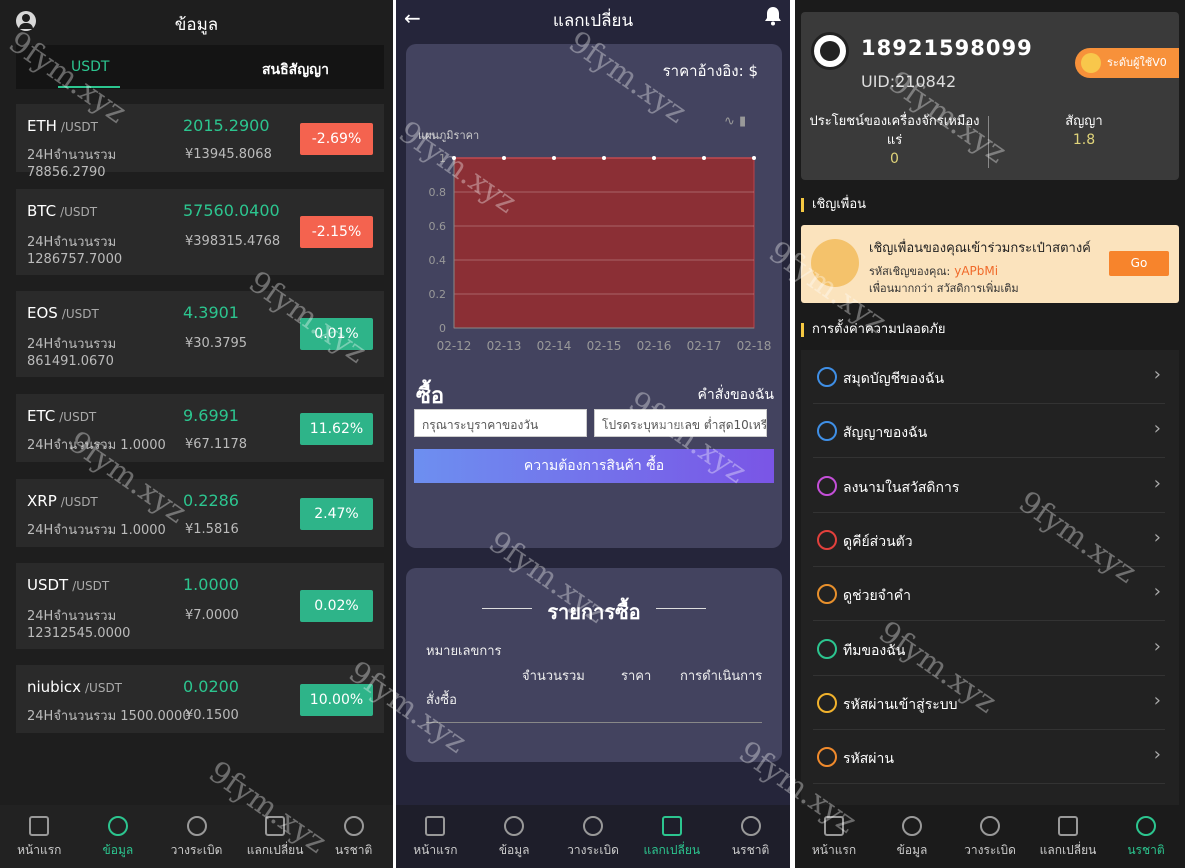 The height and width of the screenshot is (868, 1185). I want to click on price-input: กรุณาระบุราคาของวัน, so click(500, 423).